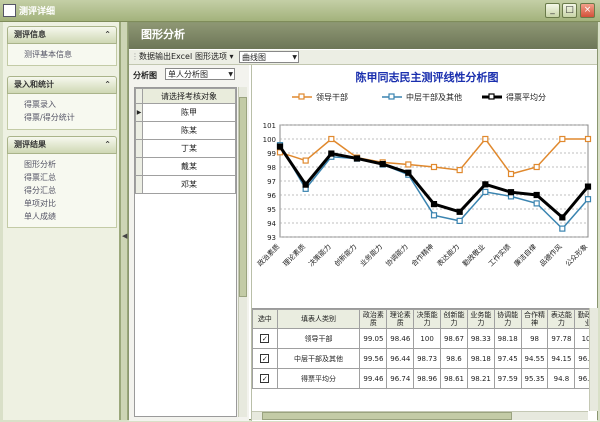  I want to click on panel-title: 测评结果, so click(30, 144).